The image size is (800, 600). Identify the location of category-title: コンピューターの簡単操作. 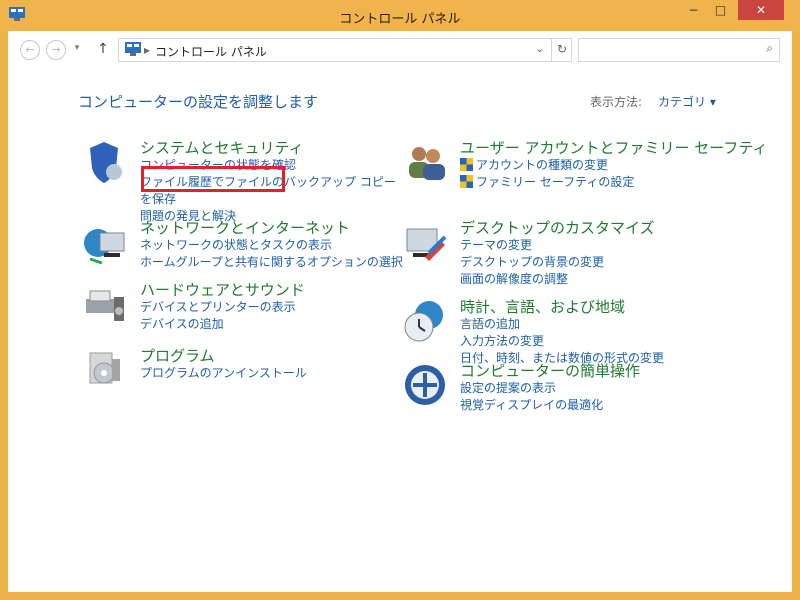
(620, 371).